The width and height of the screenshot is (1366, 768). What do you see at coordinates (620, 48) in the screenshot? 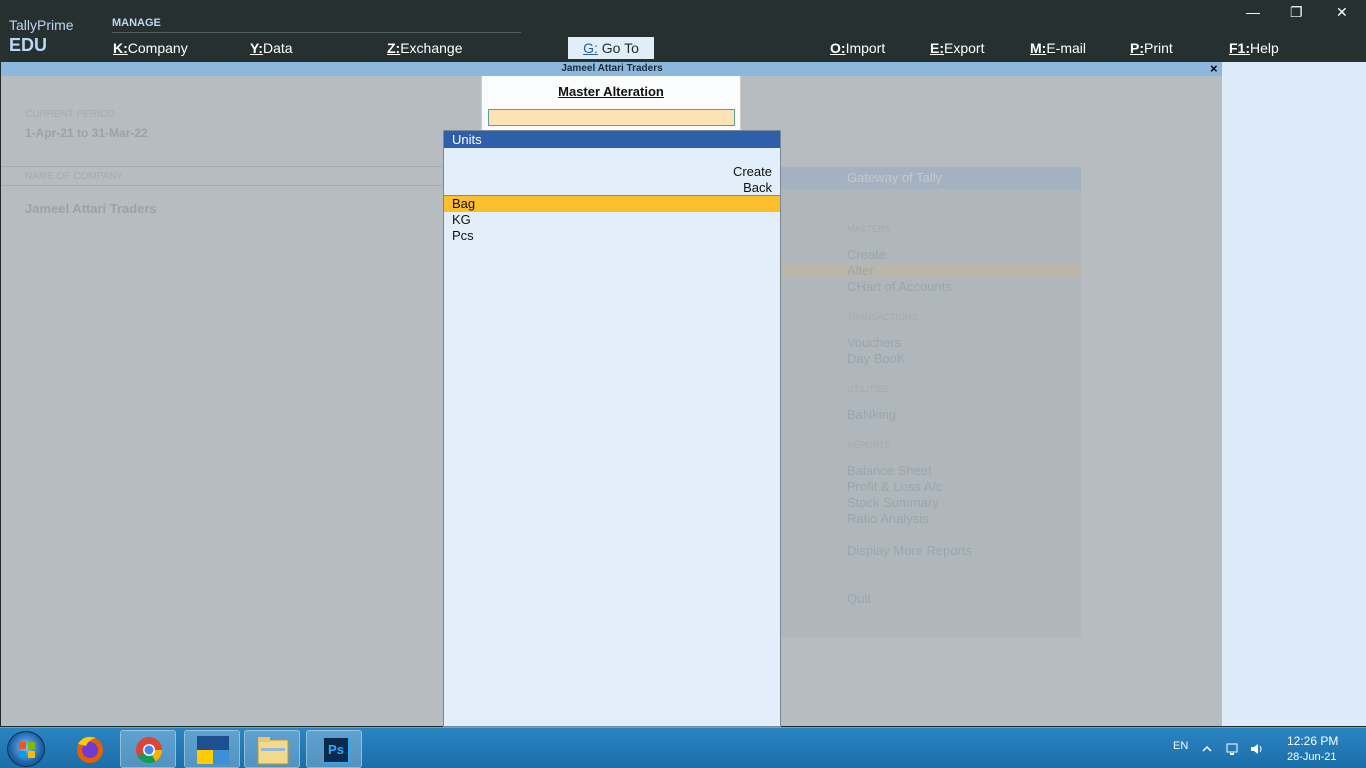
I see `goto-label: Go To` at bounding box center [620, 48].